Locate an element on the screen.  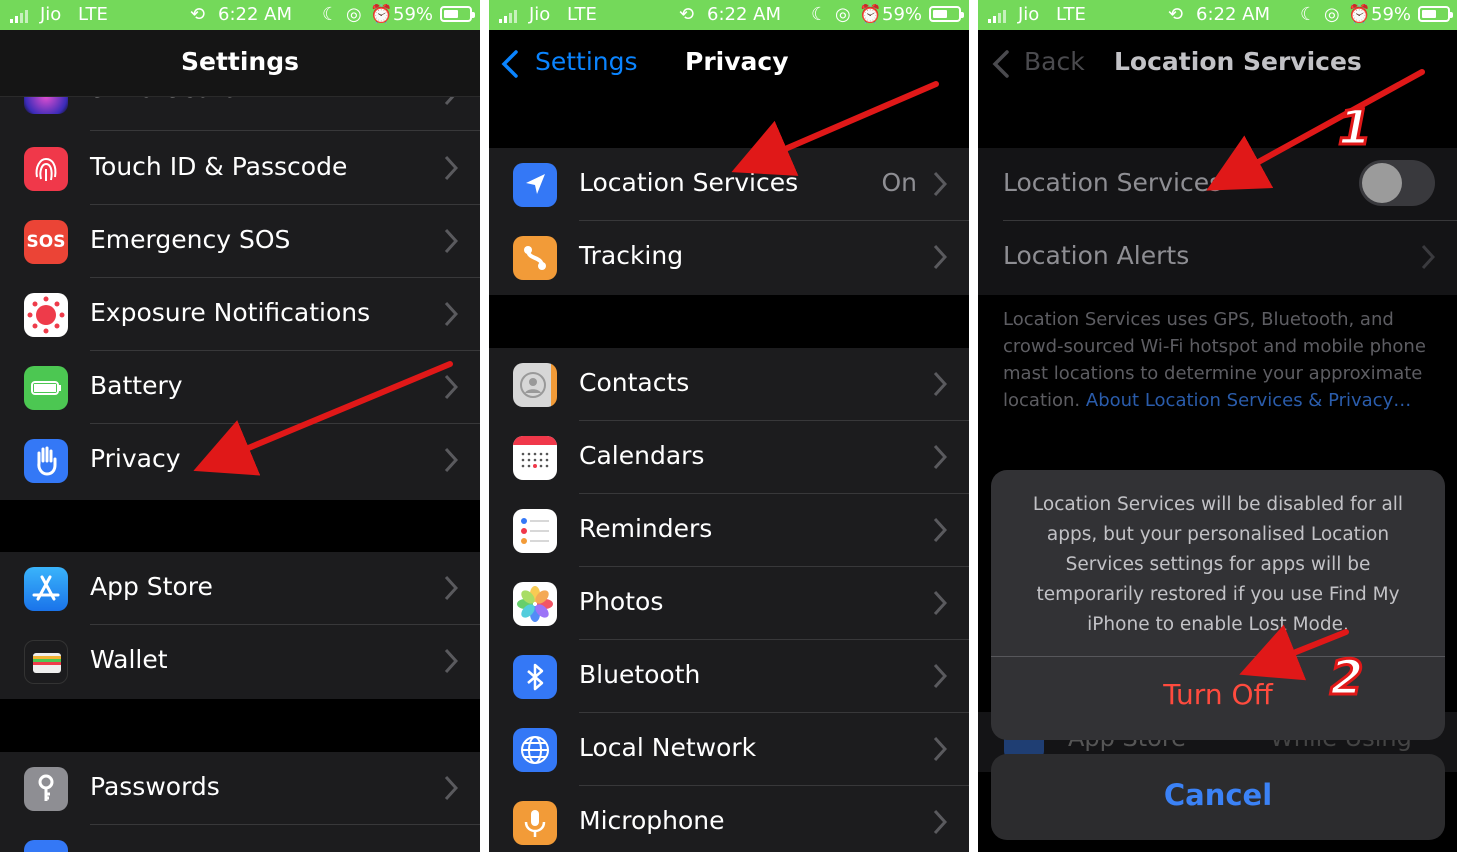
settings-row-exposure: Exposure Notifications is located at coordinates (240, 314).